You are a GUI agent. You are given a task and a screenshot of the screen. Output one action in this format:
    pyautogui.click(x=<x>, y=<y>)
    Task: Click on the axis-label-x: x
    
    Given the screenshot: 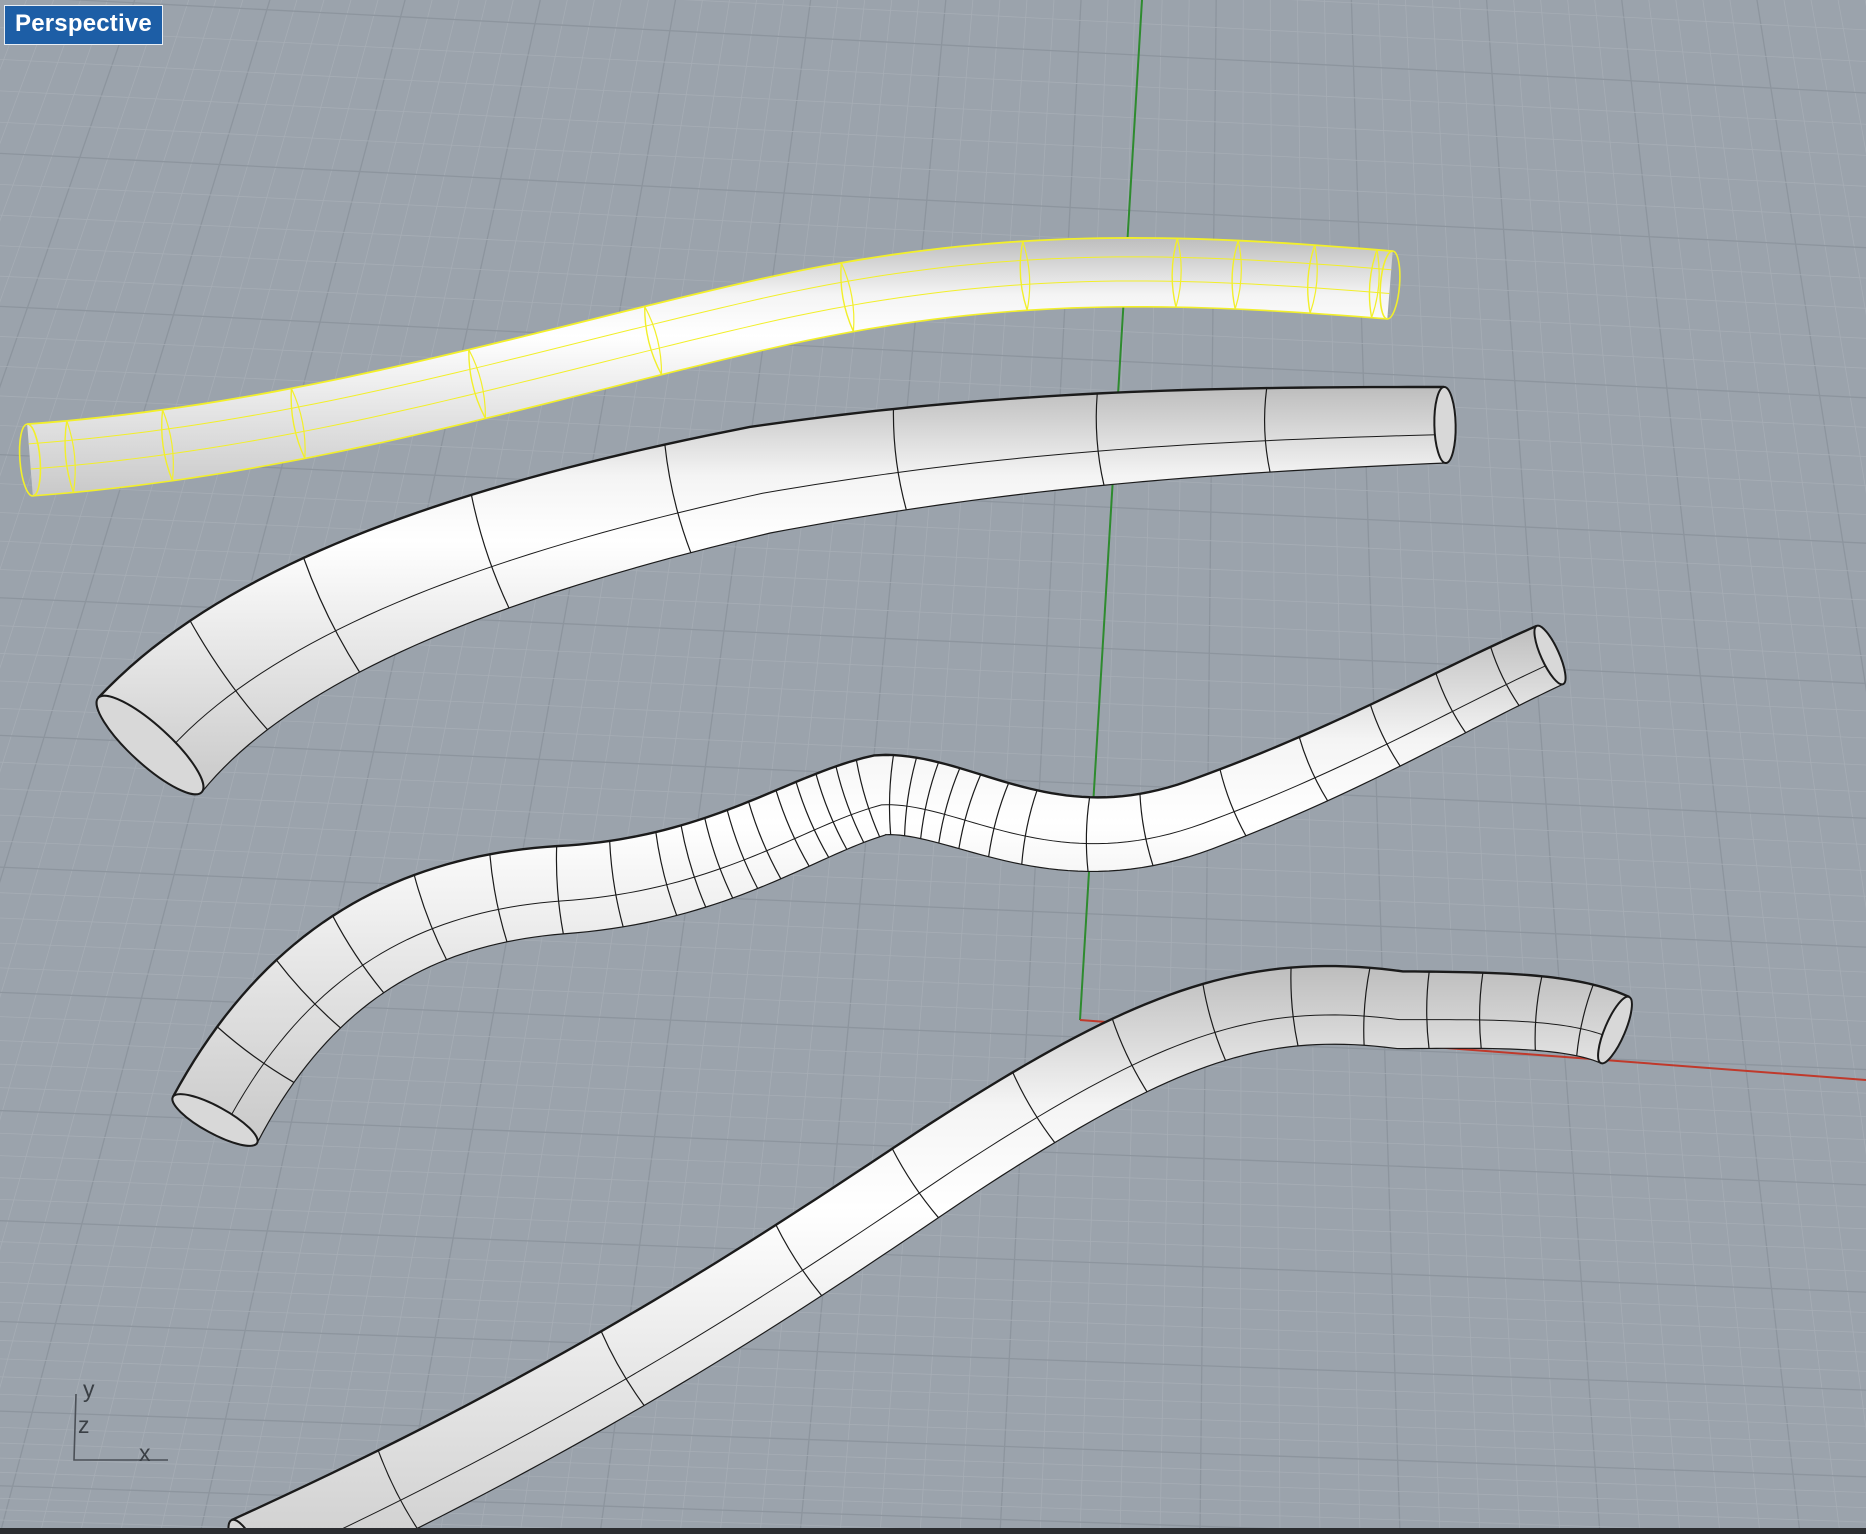 What is the action you would take?
    pyautogui.click(x=145, y=1453)
    